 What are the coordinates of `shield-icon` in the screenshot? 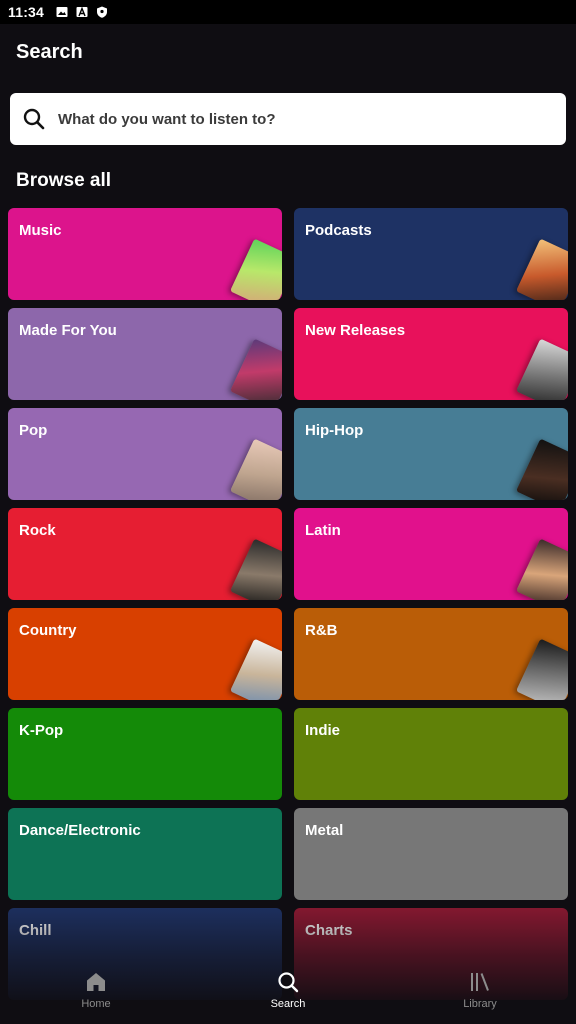 It's located at (102, 12).